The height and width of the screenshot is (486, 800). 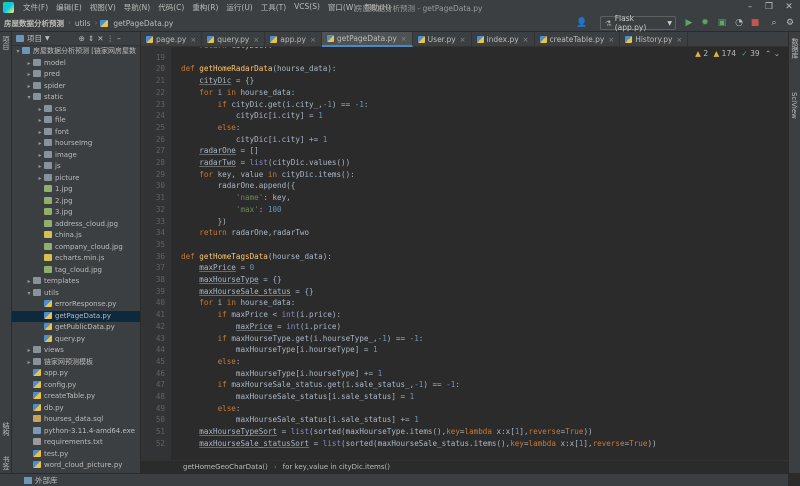 What do you see at coordinates (464, 374) in the screenshot?
I see `code-line: 46 maxHourseType[i.hourseType] += 1` at bounding box center [464, 374].